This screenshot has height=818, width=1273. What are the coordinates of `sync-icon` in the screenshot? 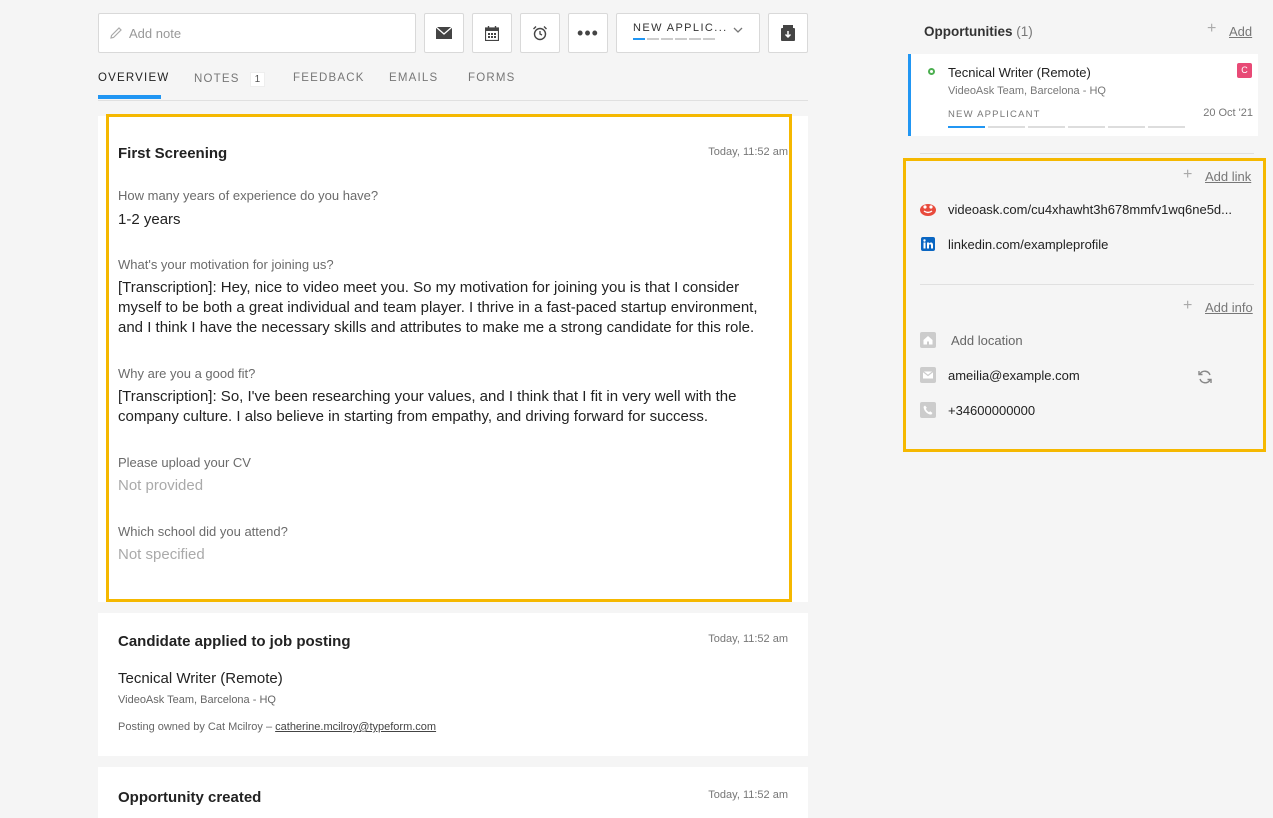 It's located at (1205, 377).